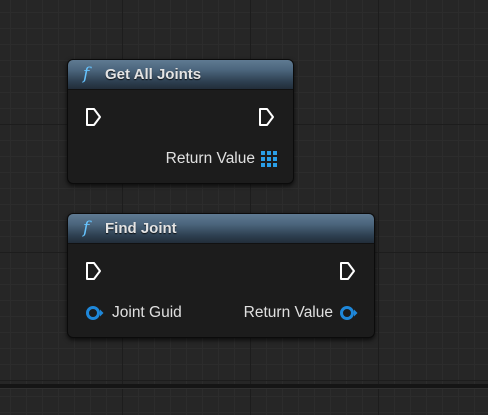 The width and height of the screenshot is (488, 415). What do you see at coordinates (147, 312) in the screenshot?
I see `joint-guid-label: Joint Guid` at bounding box center [147, 312].